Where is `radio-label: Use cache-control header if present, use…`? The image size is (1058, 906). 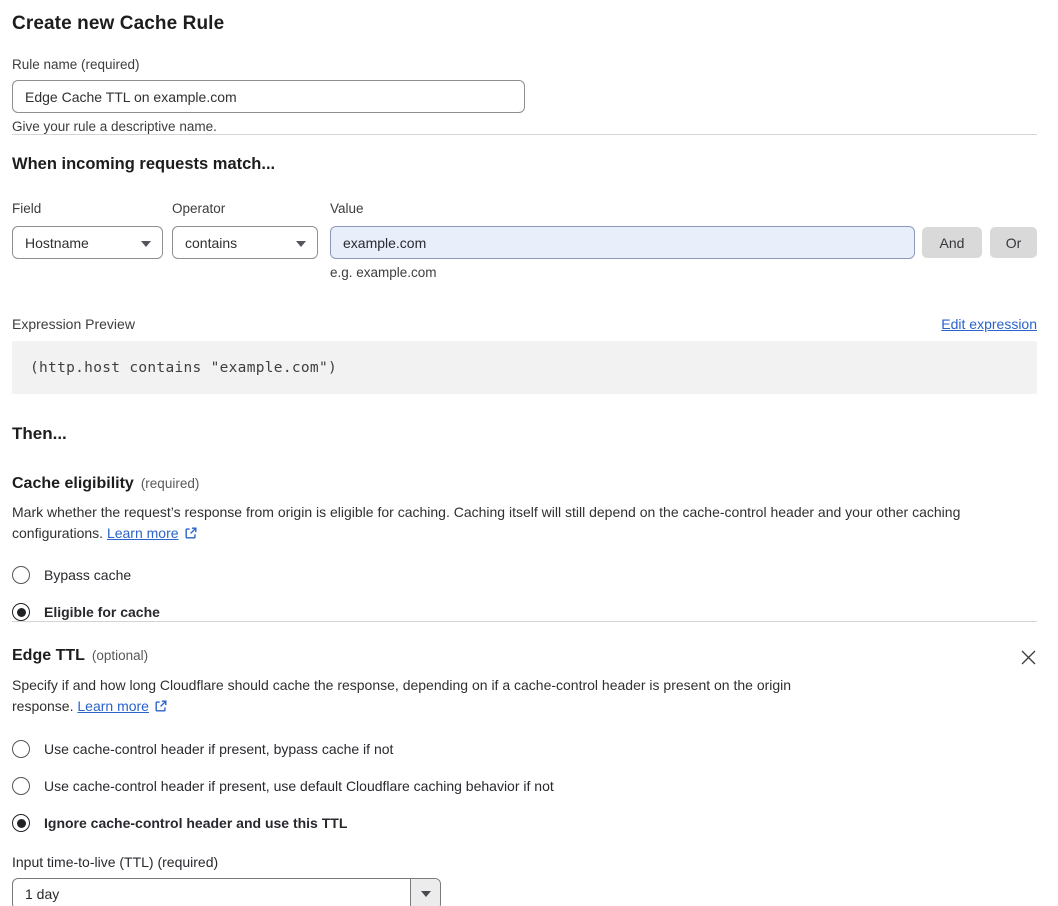
radio-label: Use cache-control header if present, use… is located at coordinates (299, 786).